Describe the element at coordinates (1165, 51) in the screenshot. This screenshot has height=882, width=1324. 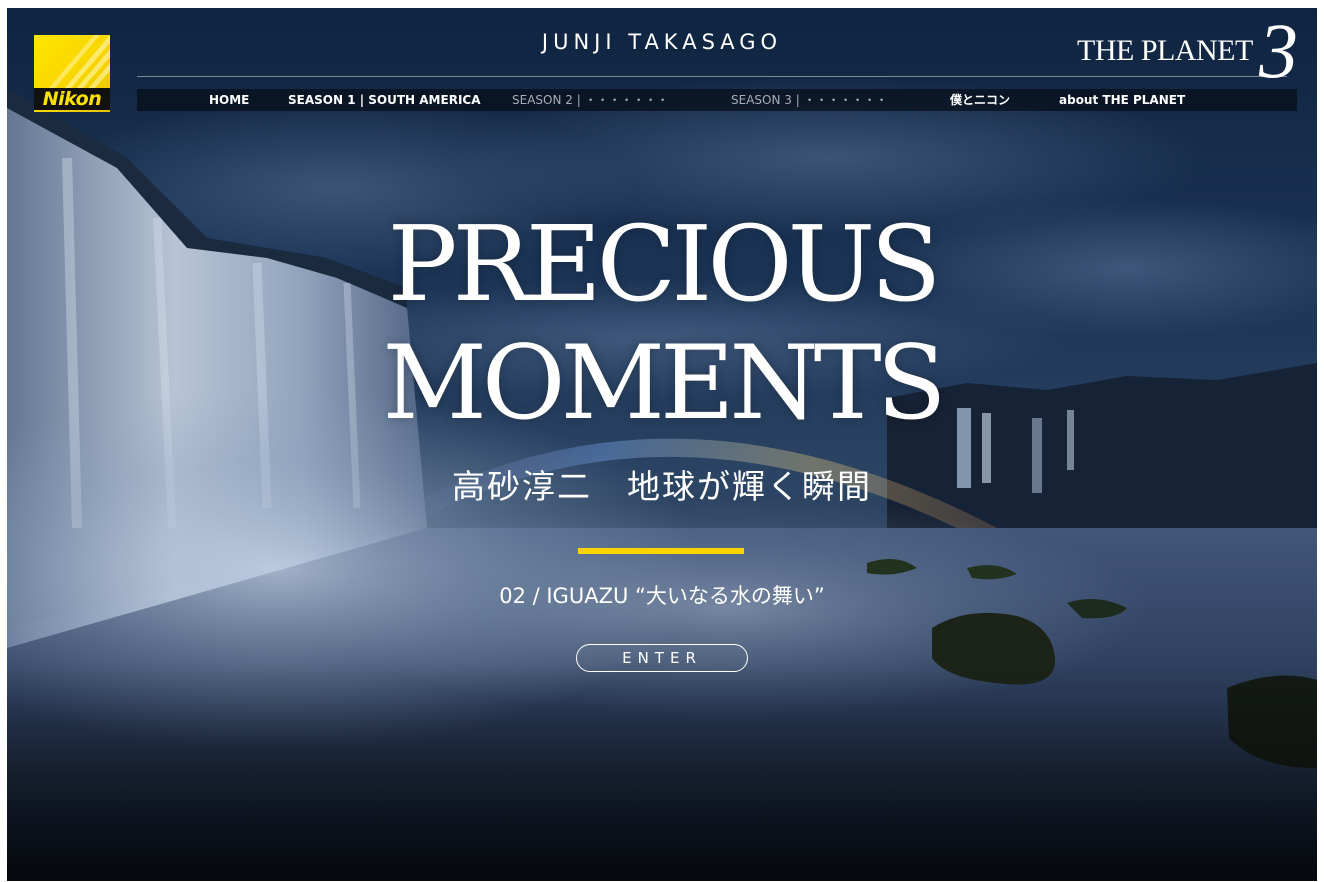
I see `brand-title: THE PLANET` at that location.